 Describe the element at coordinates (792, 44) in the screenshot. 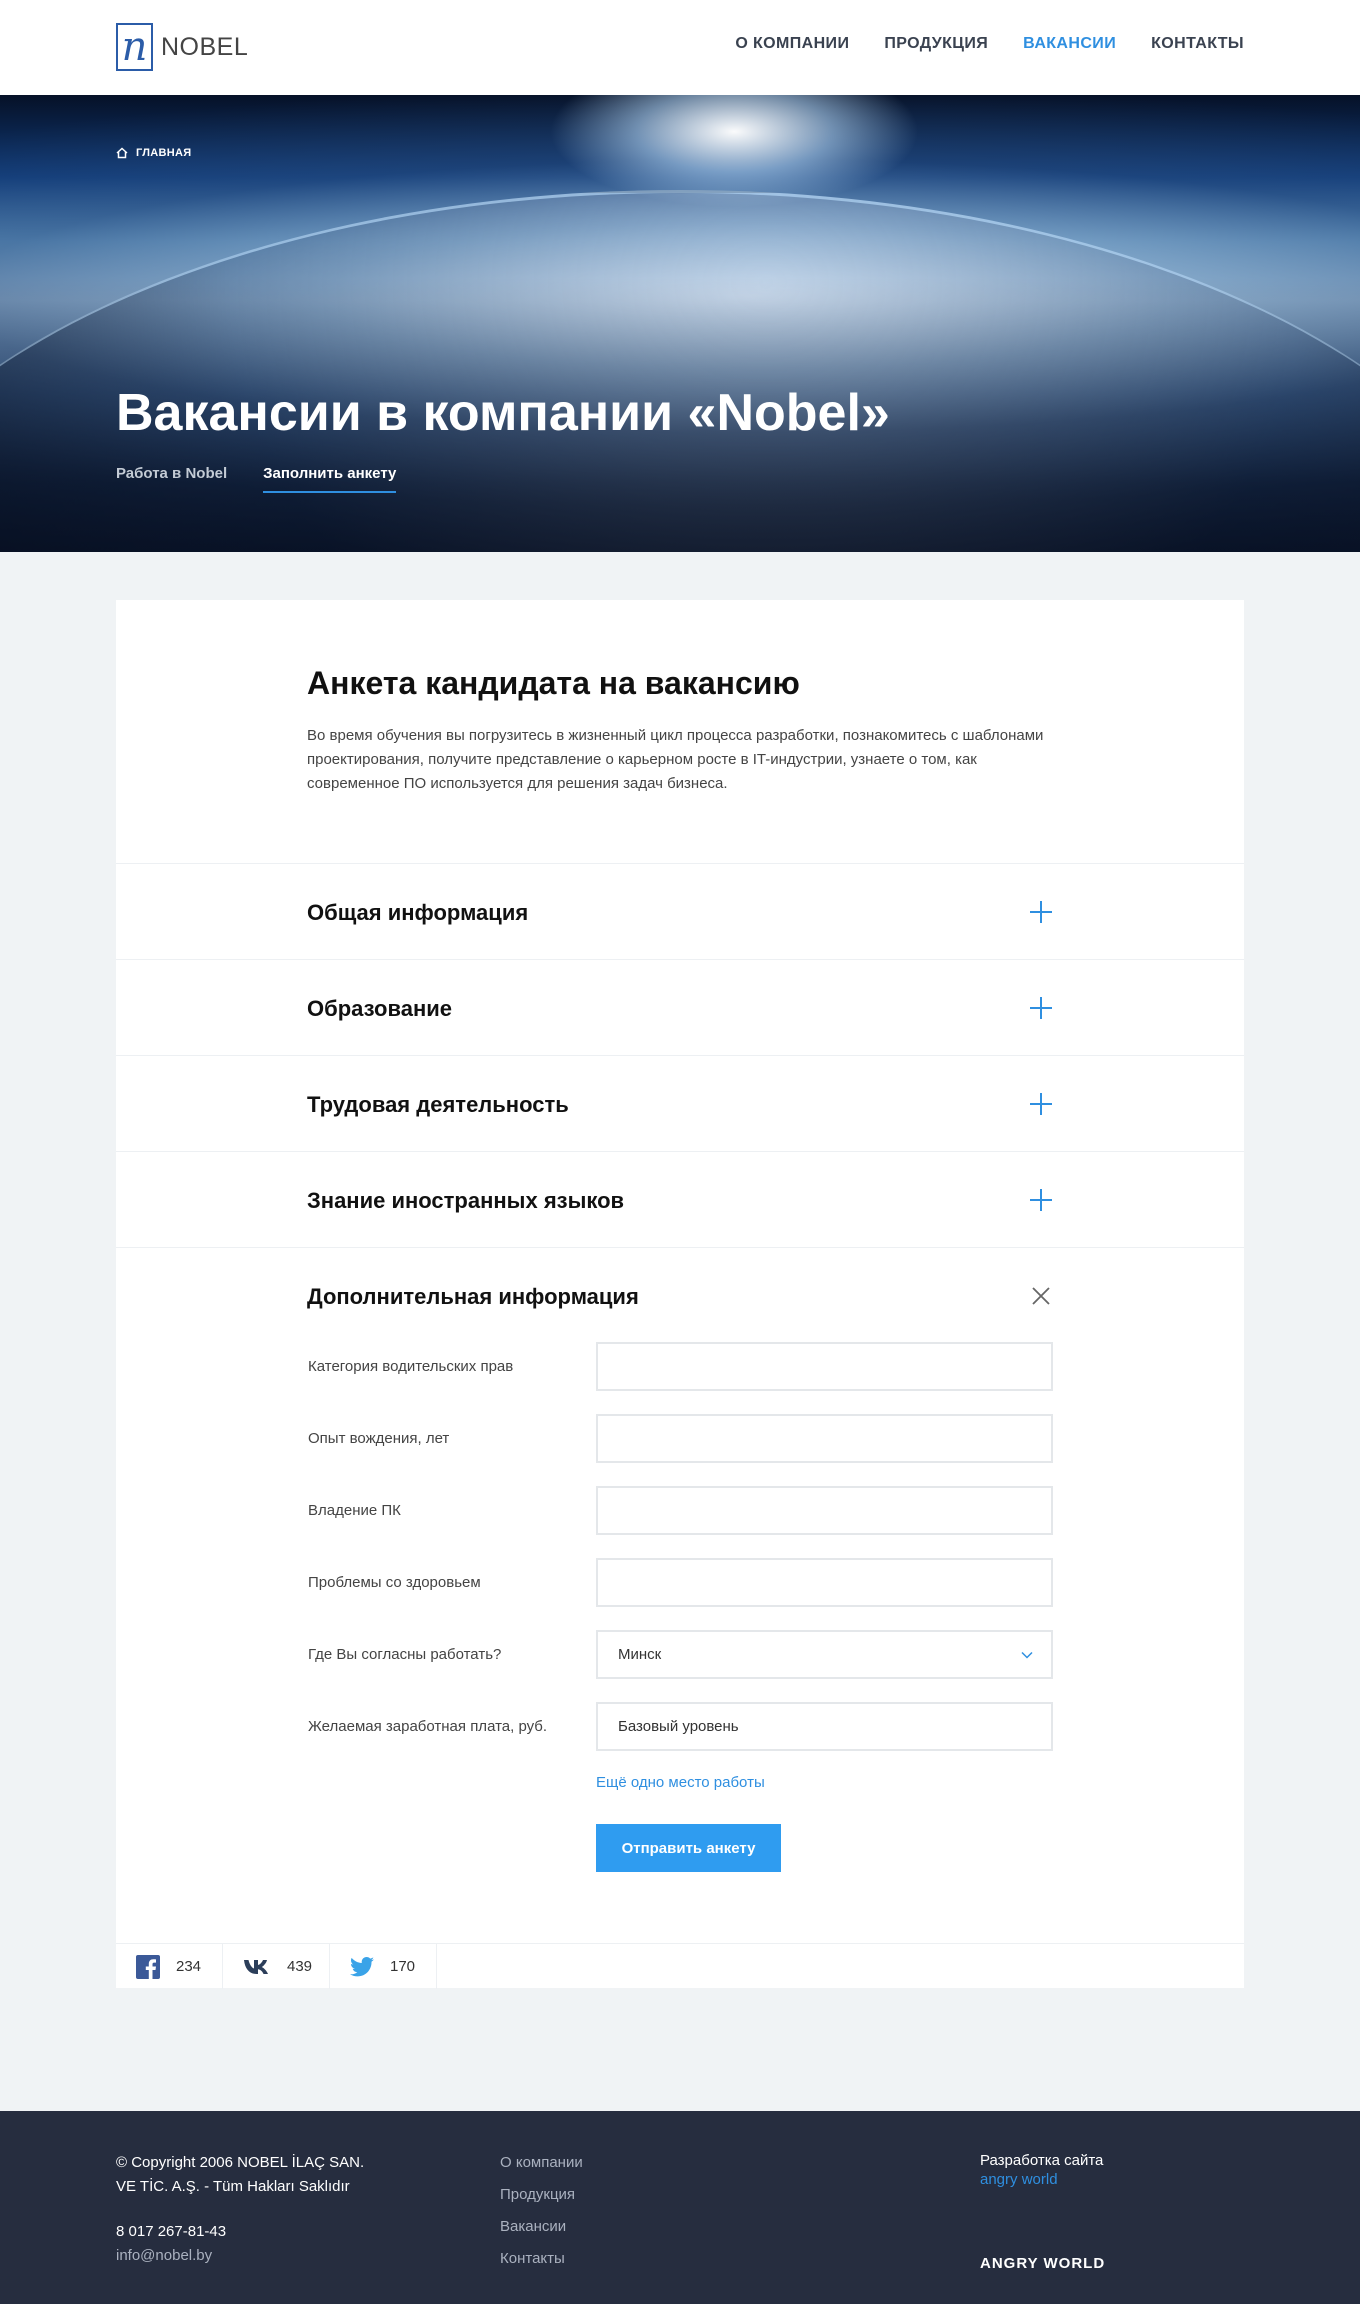

I see `nav-item-company: О КОМПАНИИ` at that location.